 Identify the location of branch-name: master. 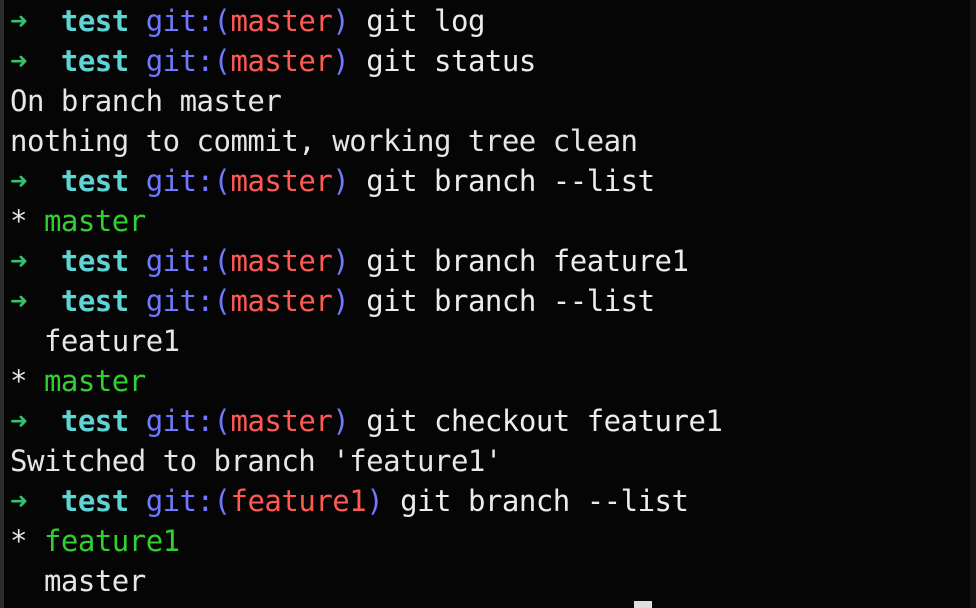
(94, 581).